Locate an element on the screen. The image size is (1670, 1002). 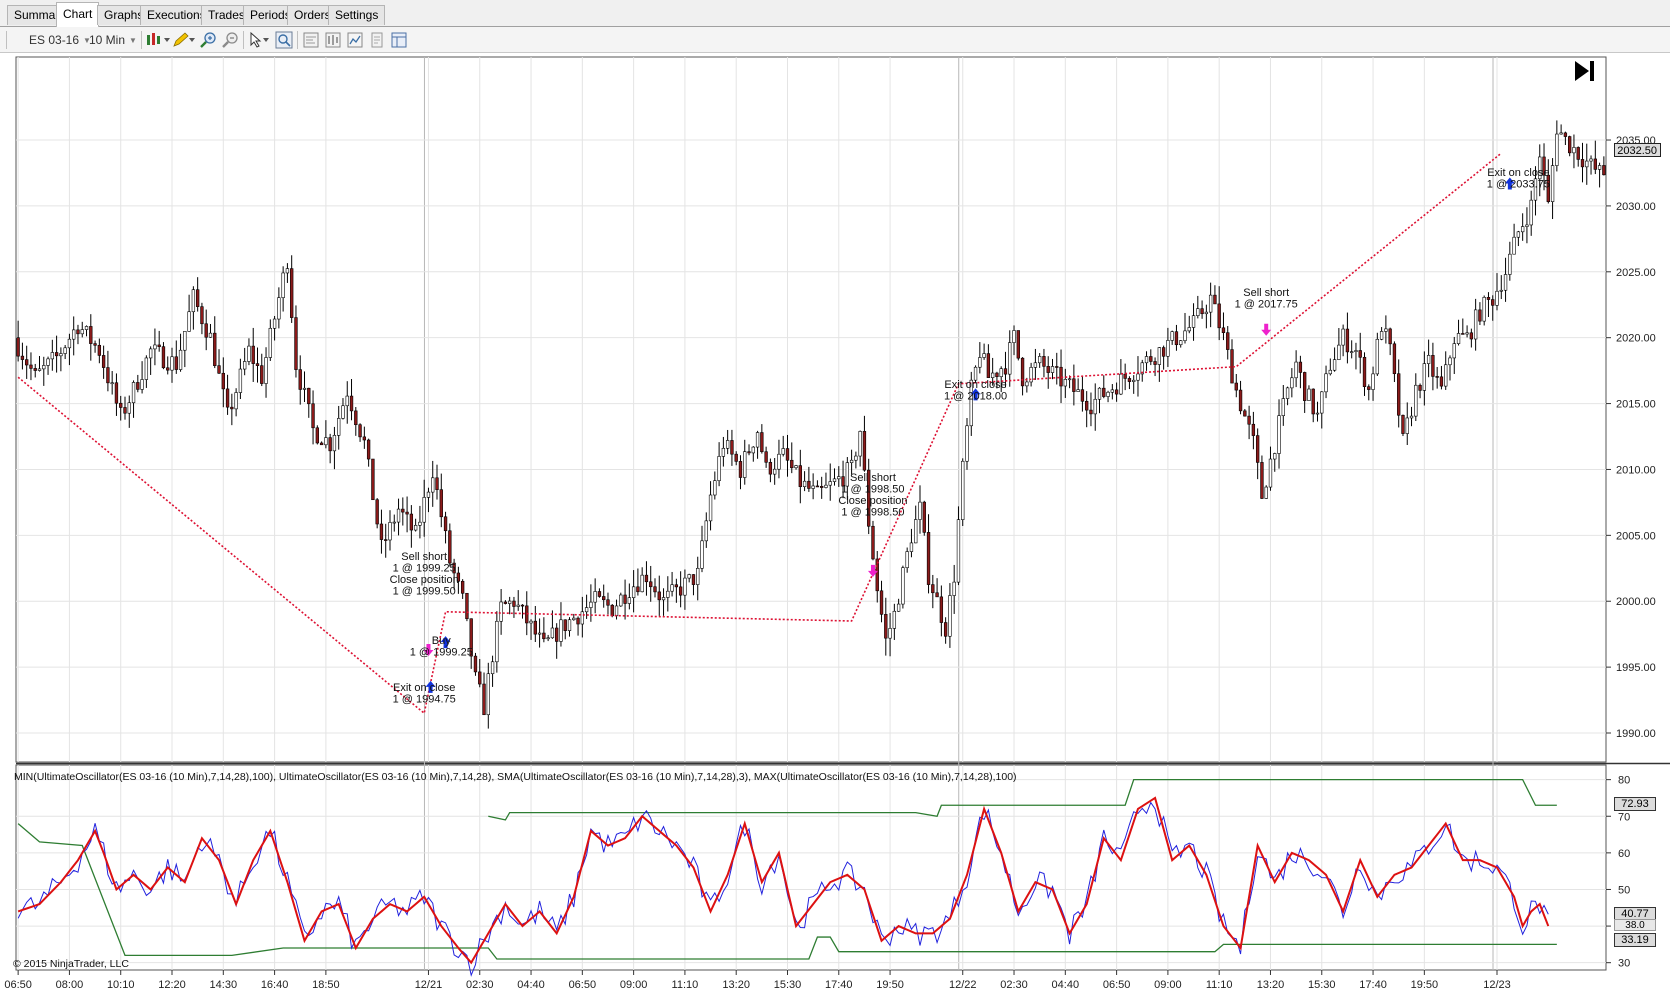
pointer-icon is located at coordinates (259, 39).